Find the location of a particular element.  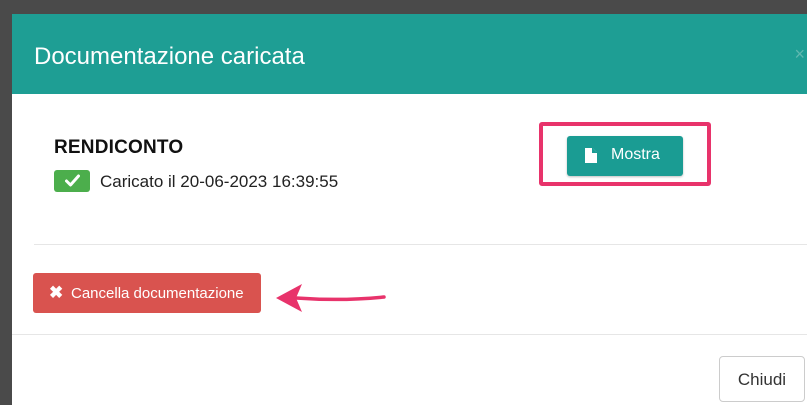

check-icon is located at coordinates (72, 181).